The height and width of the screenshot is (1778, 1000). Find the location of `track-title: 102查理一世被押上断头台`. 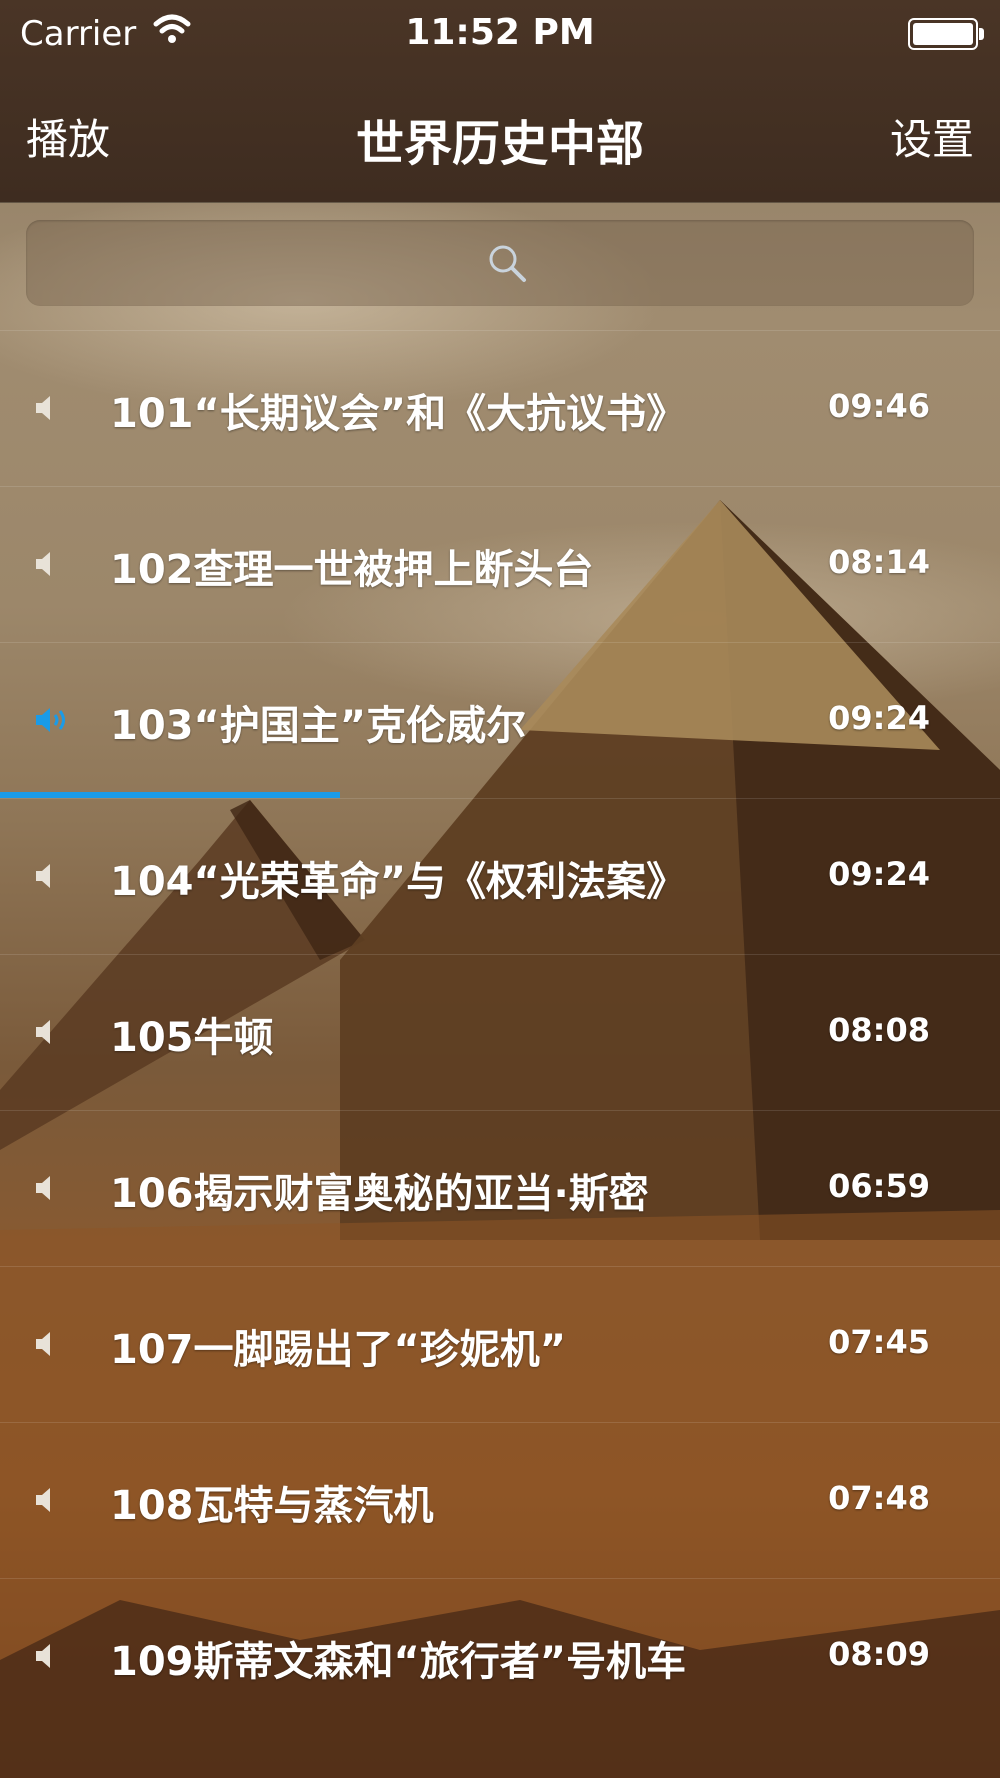

track-title: 102查理一世被押上断头台 is located at coordinates (352, 570).